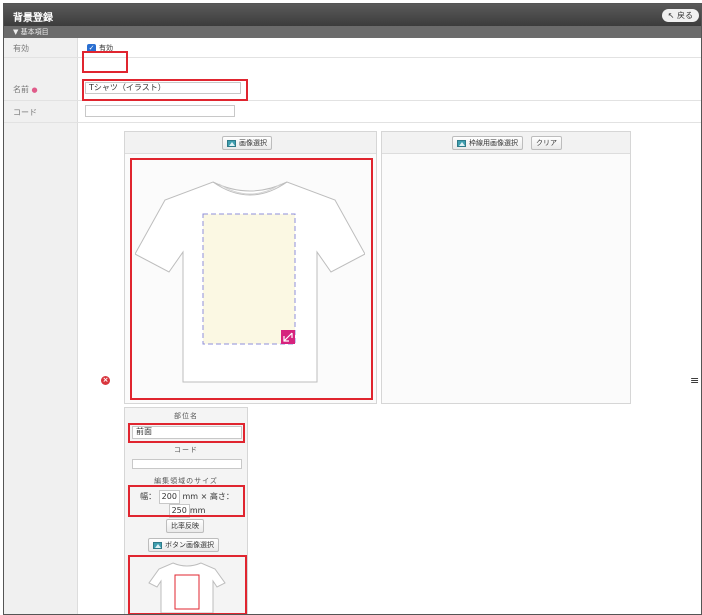 This screenshot has height=615, width=702. What do you see at coordinates (106, 48) in the screenshot?
I see `enabled-checkbox-label: 有効` at bounding box center [106, 48].